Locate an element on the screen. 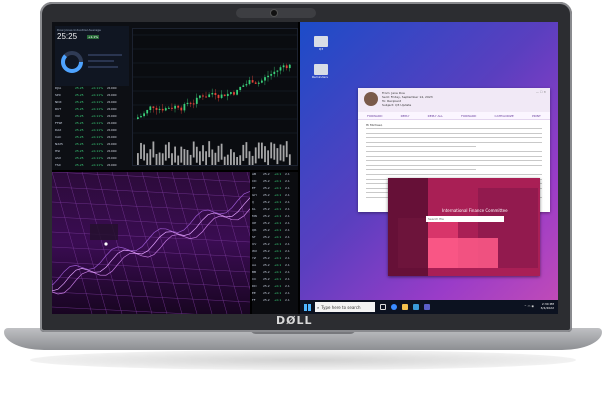 The image size is (606, 402). market-row: HSI 25.25 +0.11% 21000 is located at coordinates (92, 152).